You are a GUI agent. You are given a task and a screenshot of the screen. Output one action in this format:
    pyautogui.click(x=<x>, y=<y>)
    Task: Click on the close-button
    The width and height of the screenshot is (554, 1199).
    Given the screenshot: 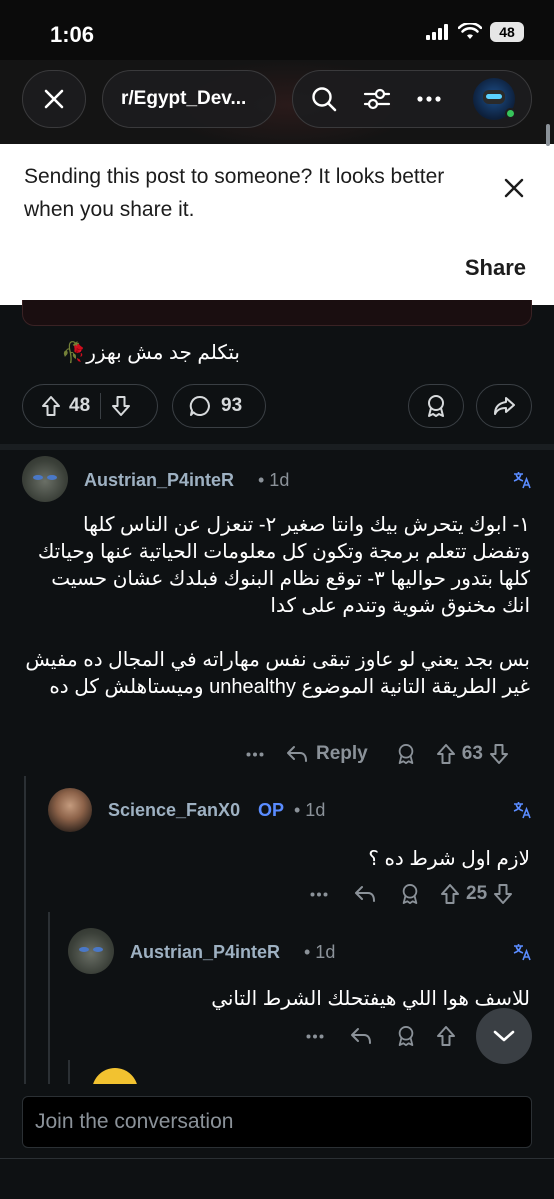 What is the action you would take?
    pyautogui.click(x=54, y=99)
    